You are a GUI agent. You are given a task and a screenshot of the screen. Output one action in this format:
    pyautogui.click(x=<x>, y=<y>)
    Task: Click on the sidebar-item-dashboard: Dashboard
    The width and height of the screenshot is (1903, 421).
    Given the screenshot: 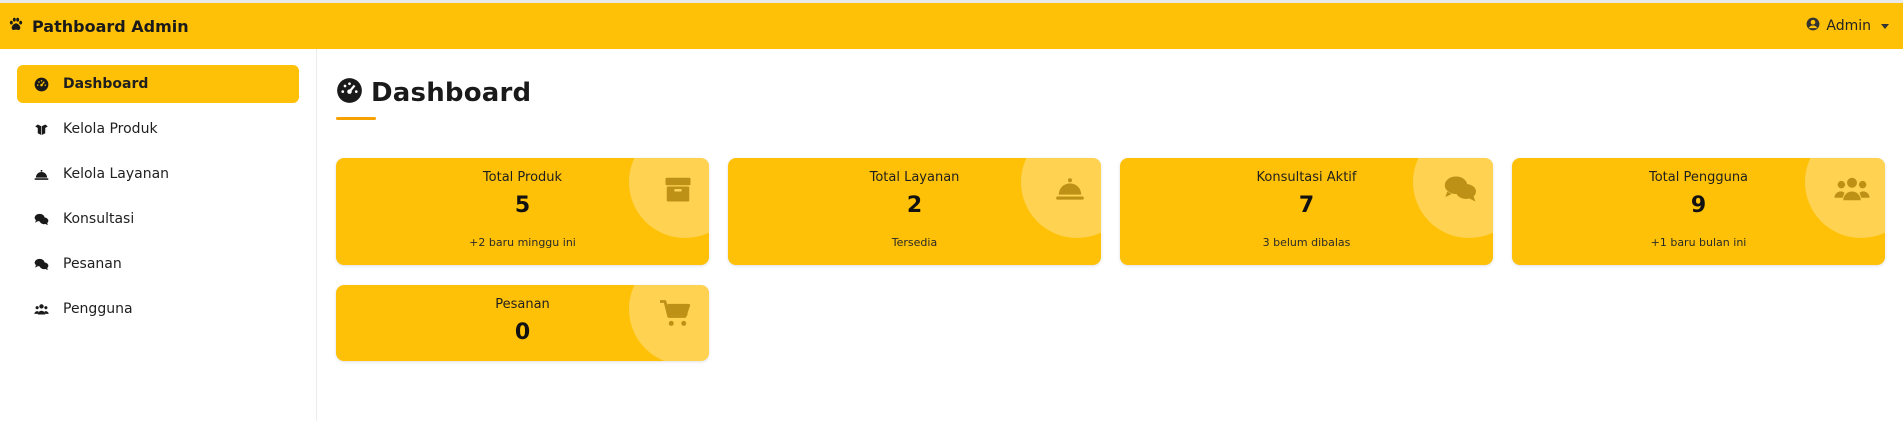 What is the action you would take?
    pyautogui.click(x=158, y=84)
    